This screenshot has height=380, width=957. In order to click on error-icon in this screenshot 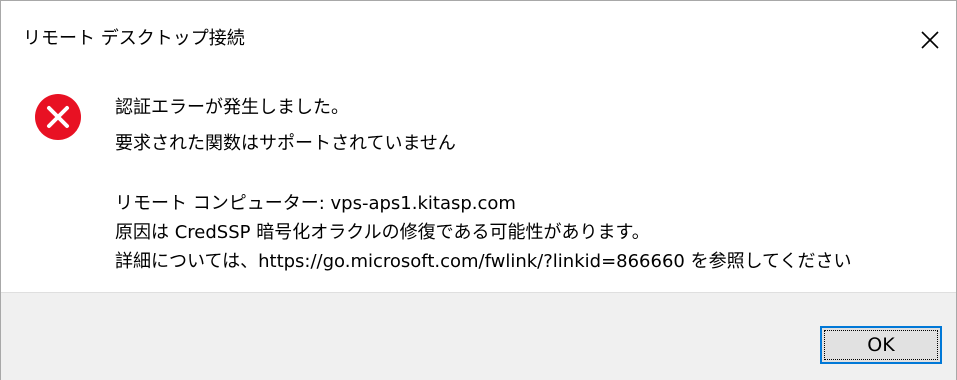, I will do `click(58, 117)`.